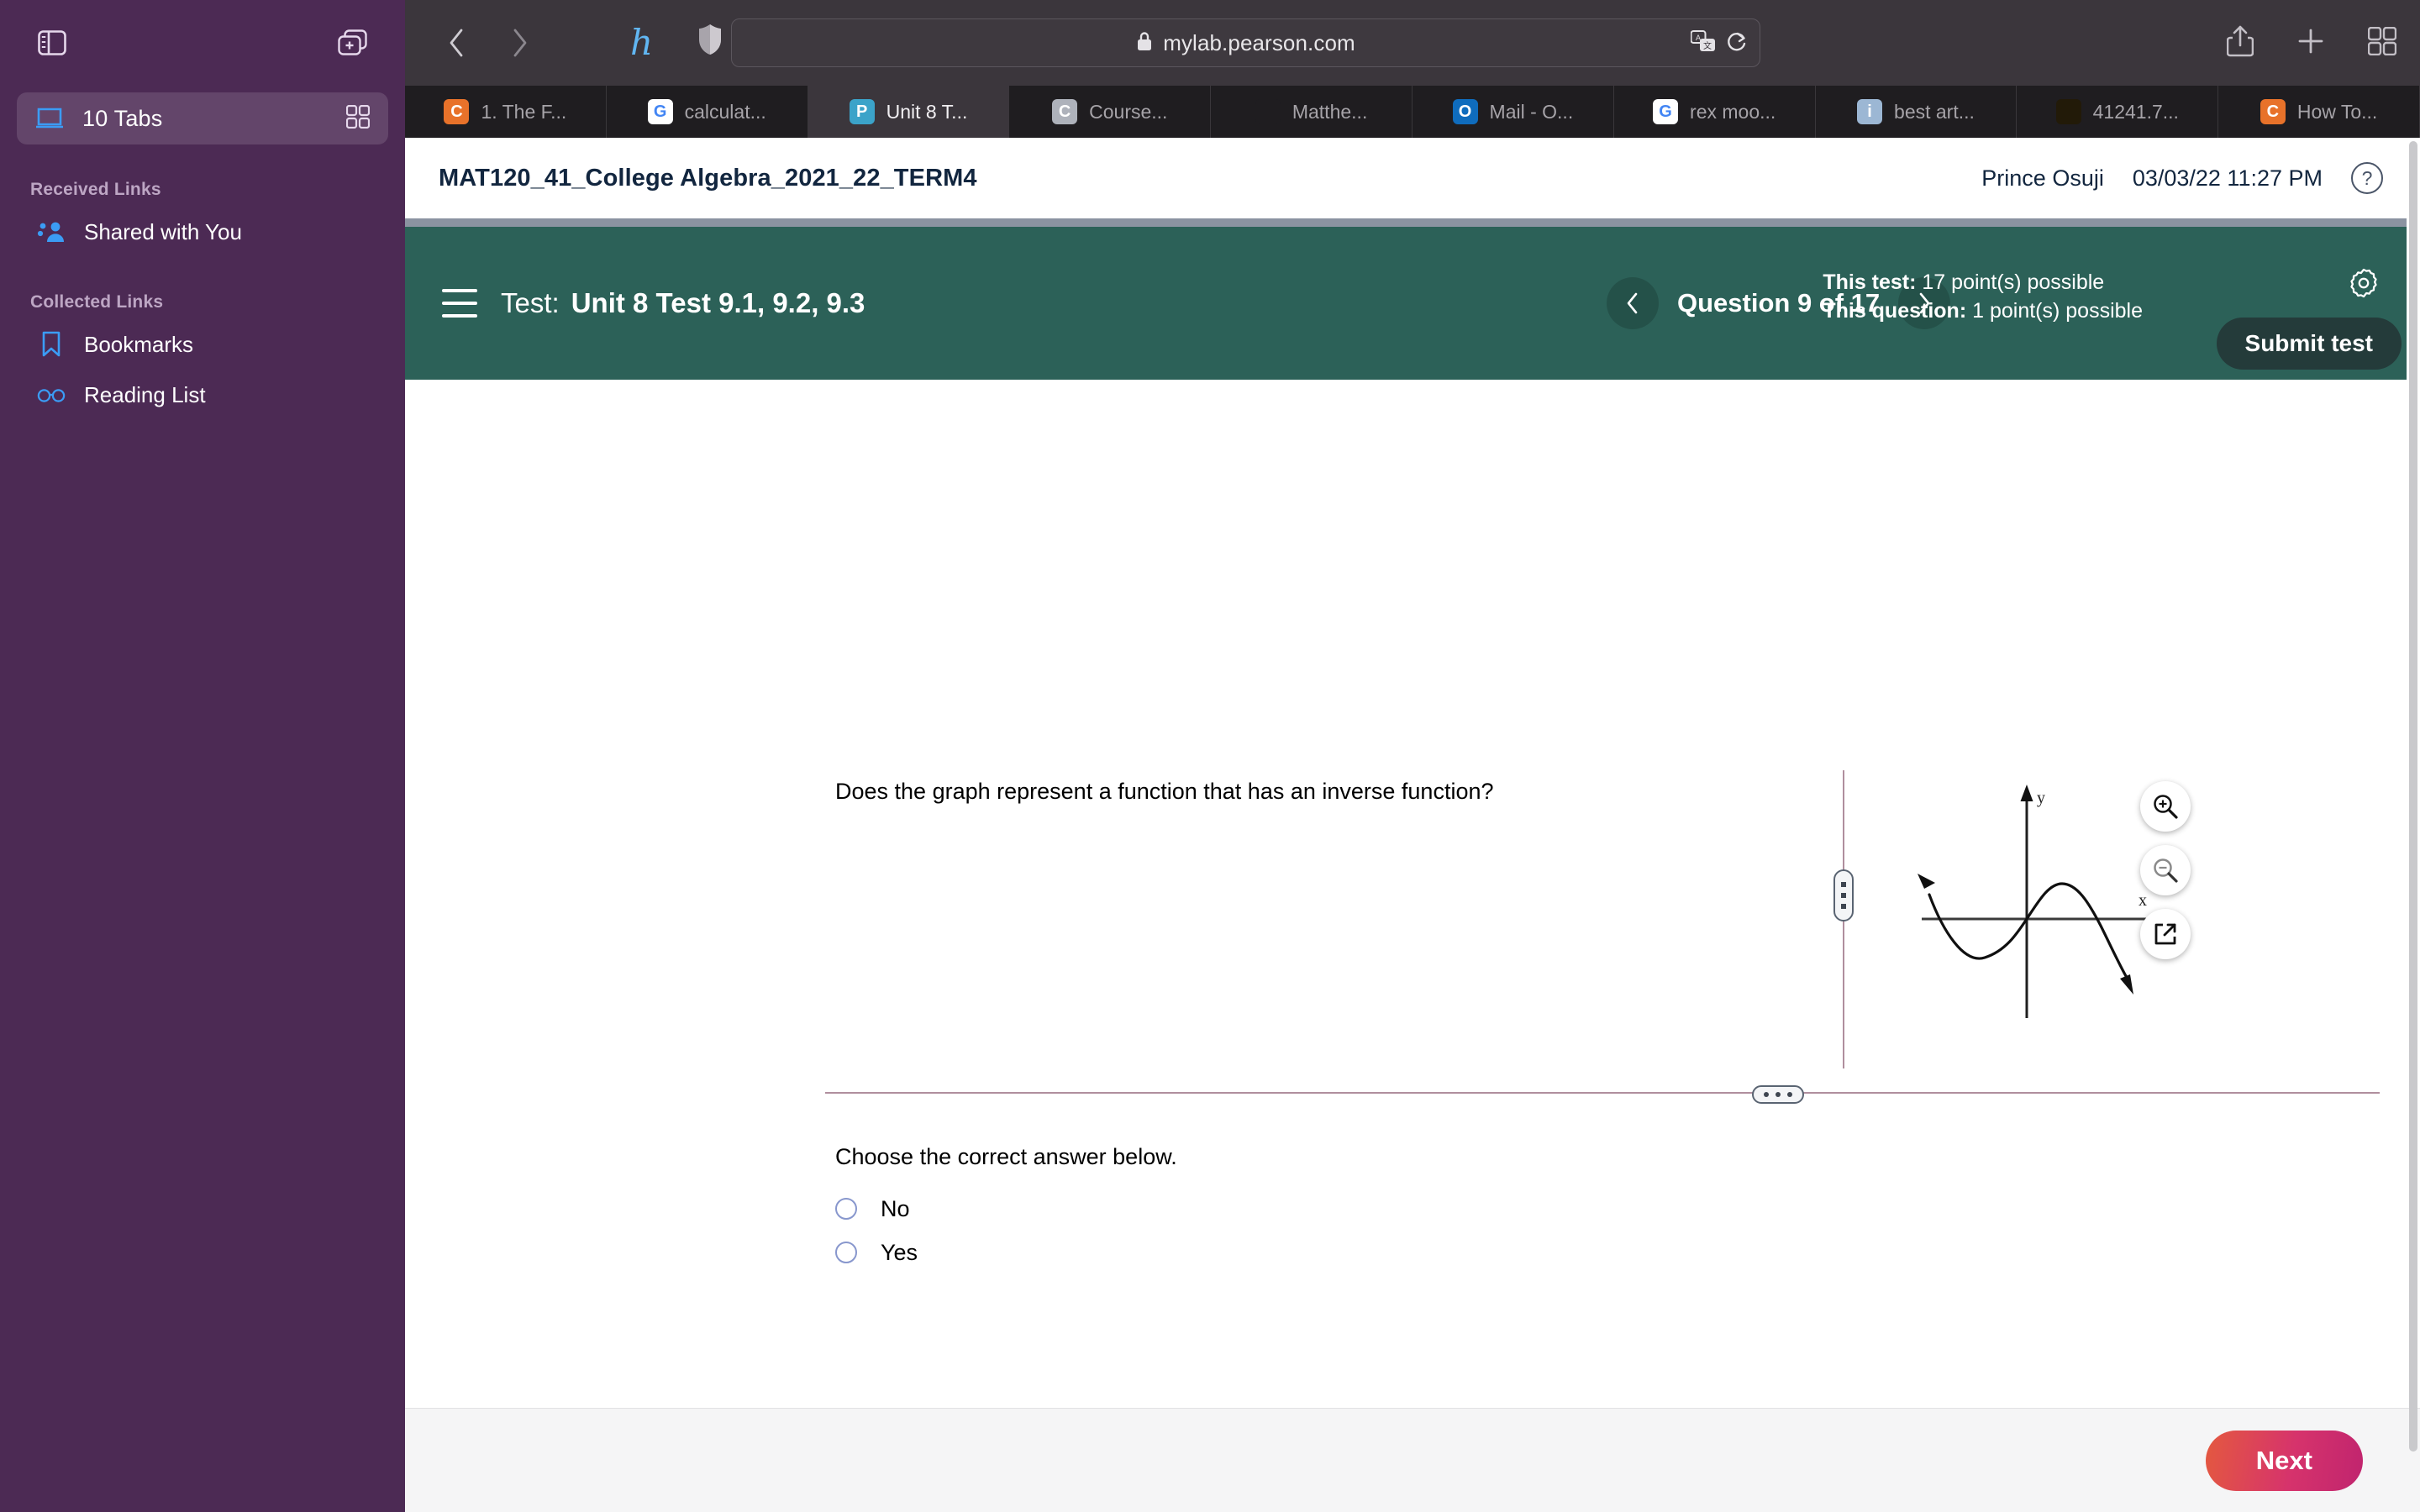  I want to click on tabs-count-label: 10 Tabs, so click(123, 118).